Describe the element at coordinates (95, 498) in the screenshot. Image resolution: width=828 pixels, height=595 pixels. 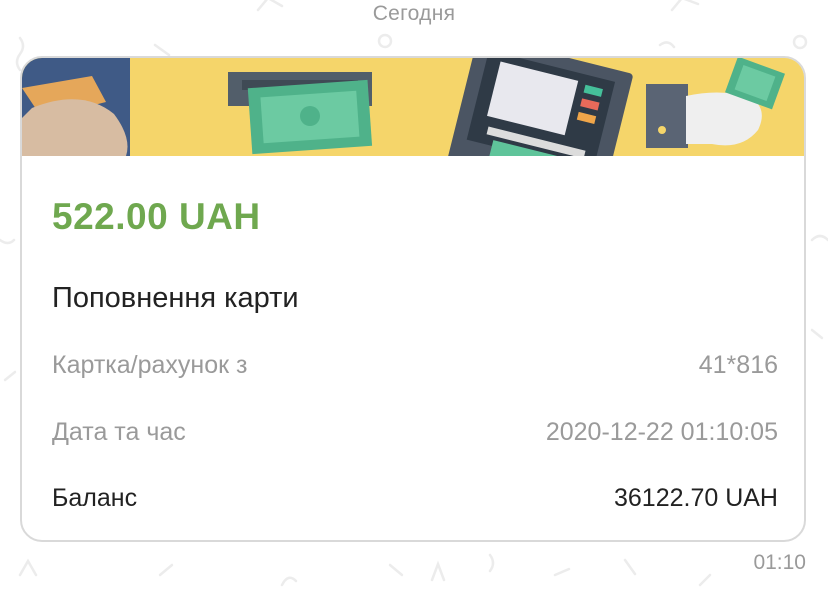
I see `balance-label: Баланс` at that location.